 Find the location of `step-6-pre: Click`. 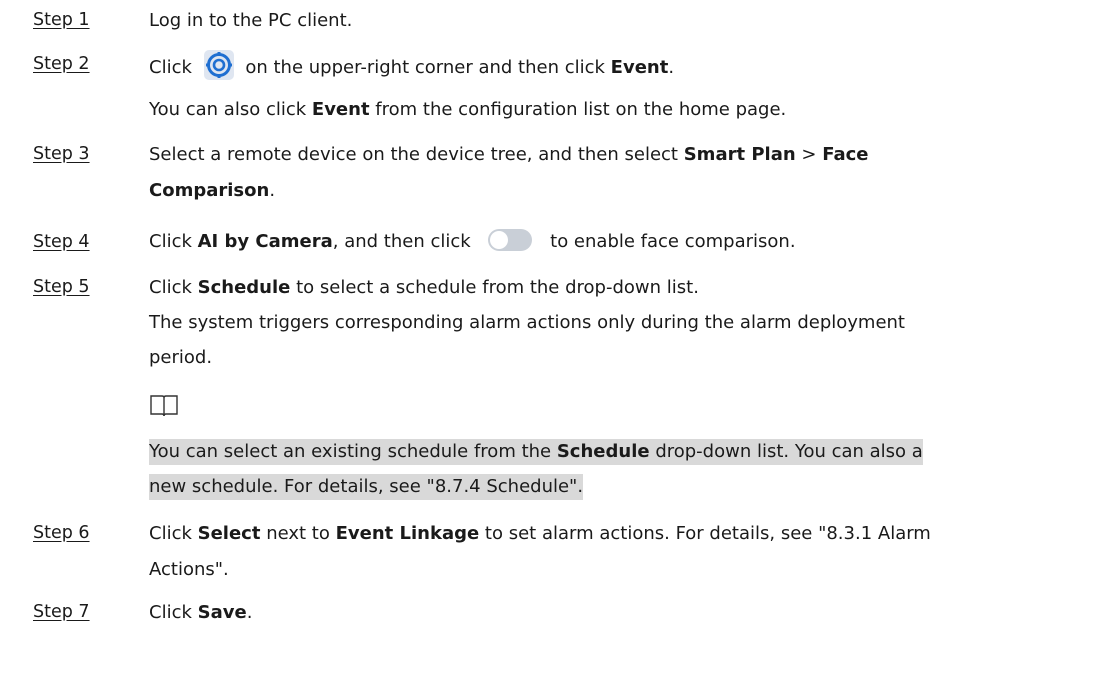

step-6-pre: Click is located at coordinates (170, 533).